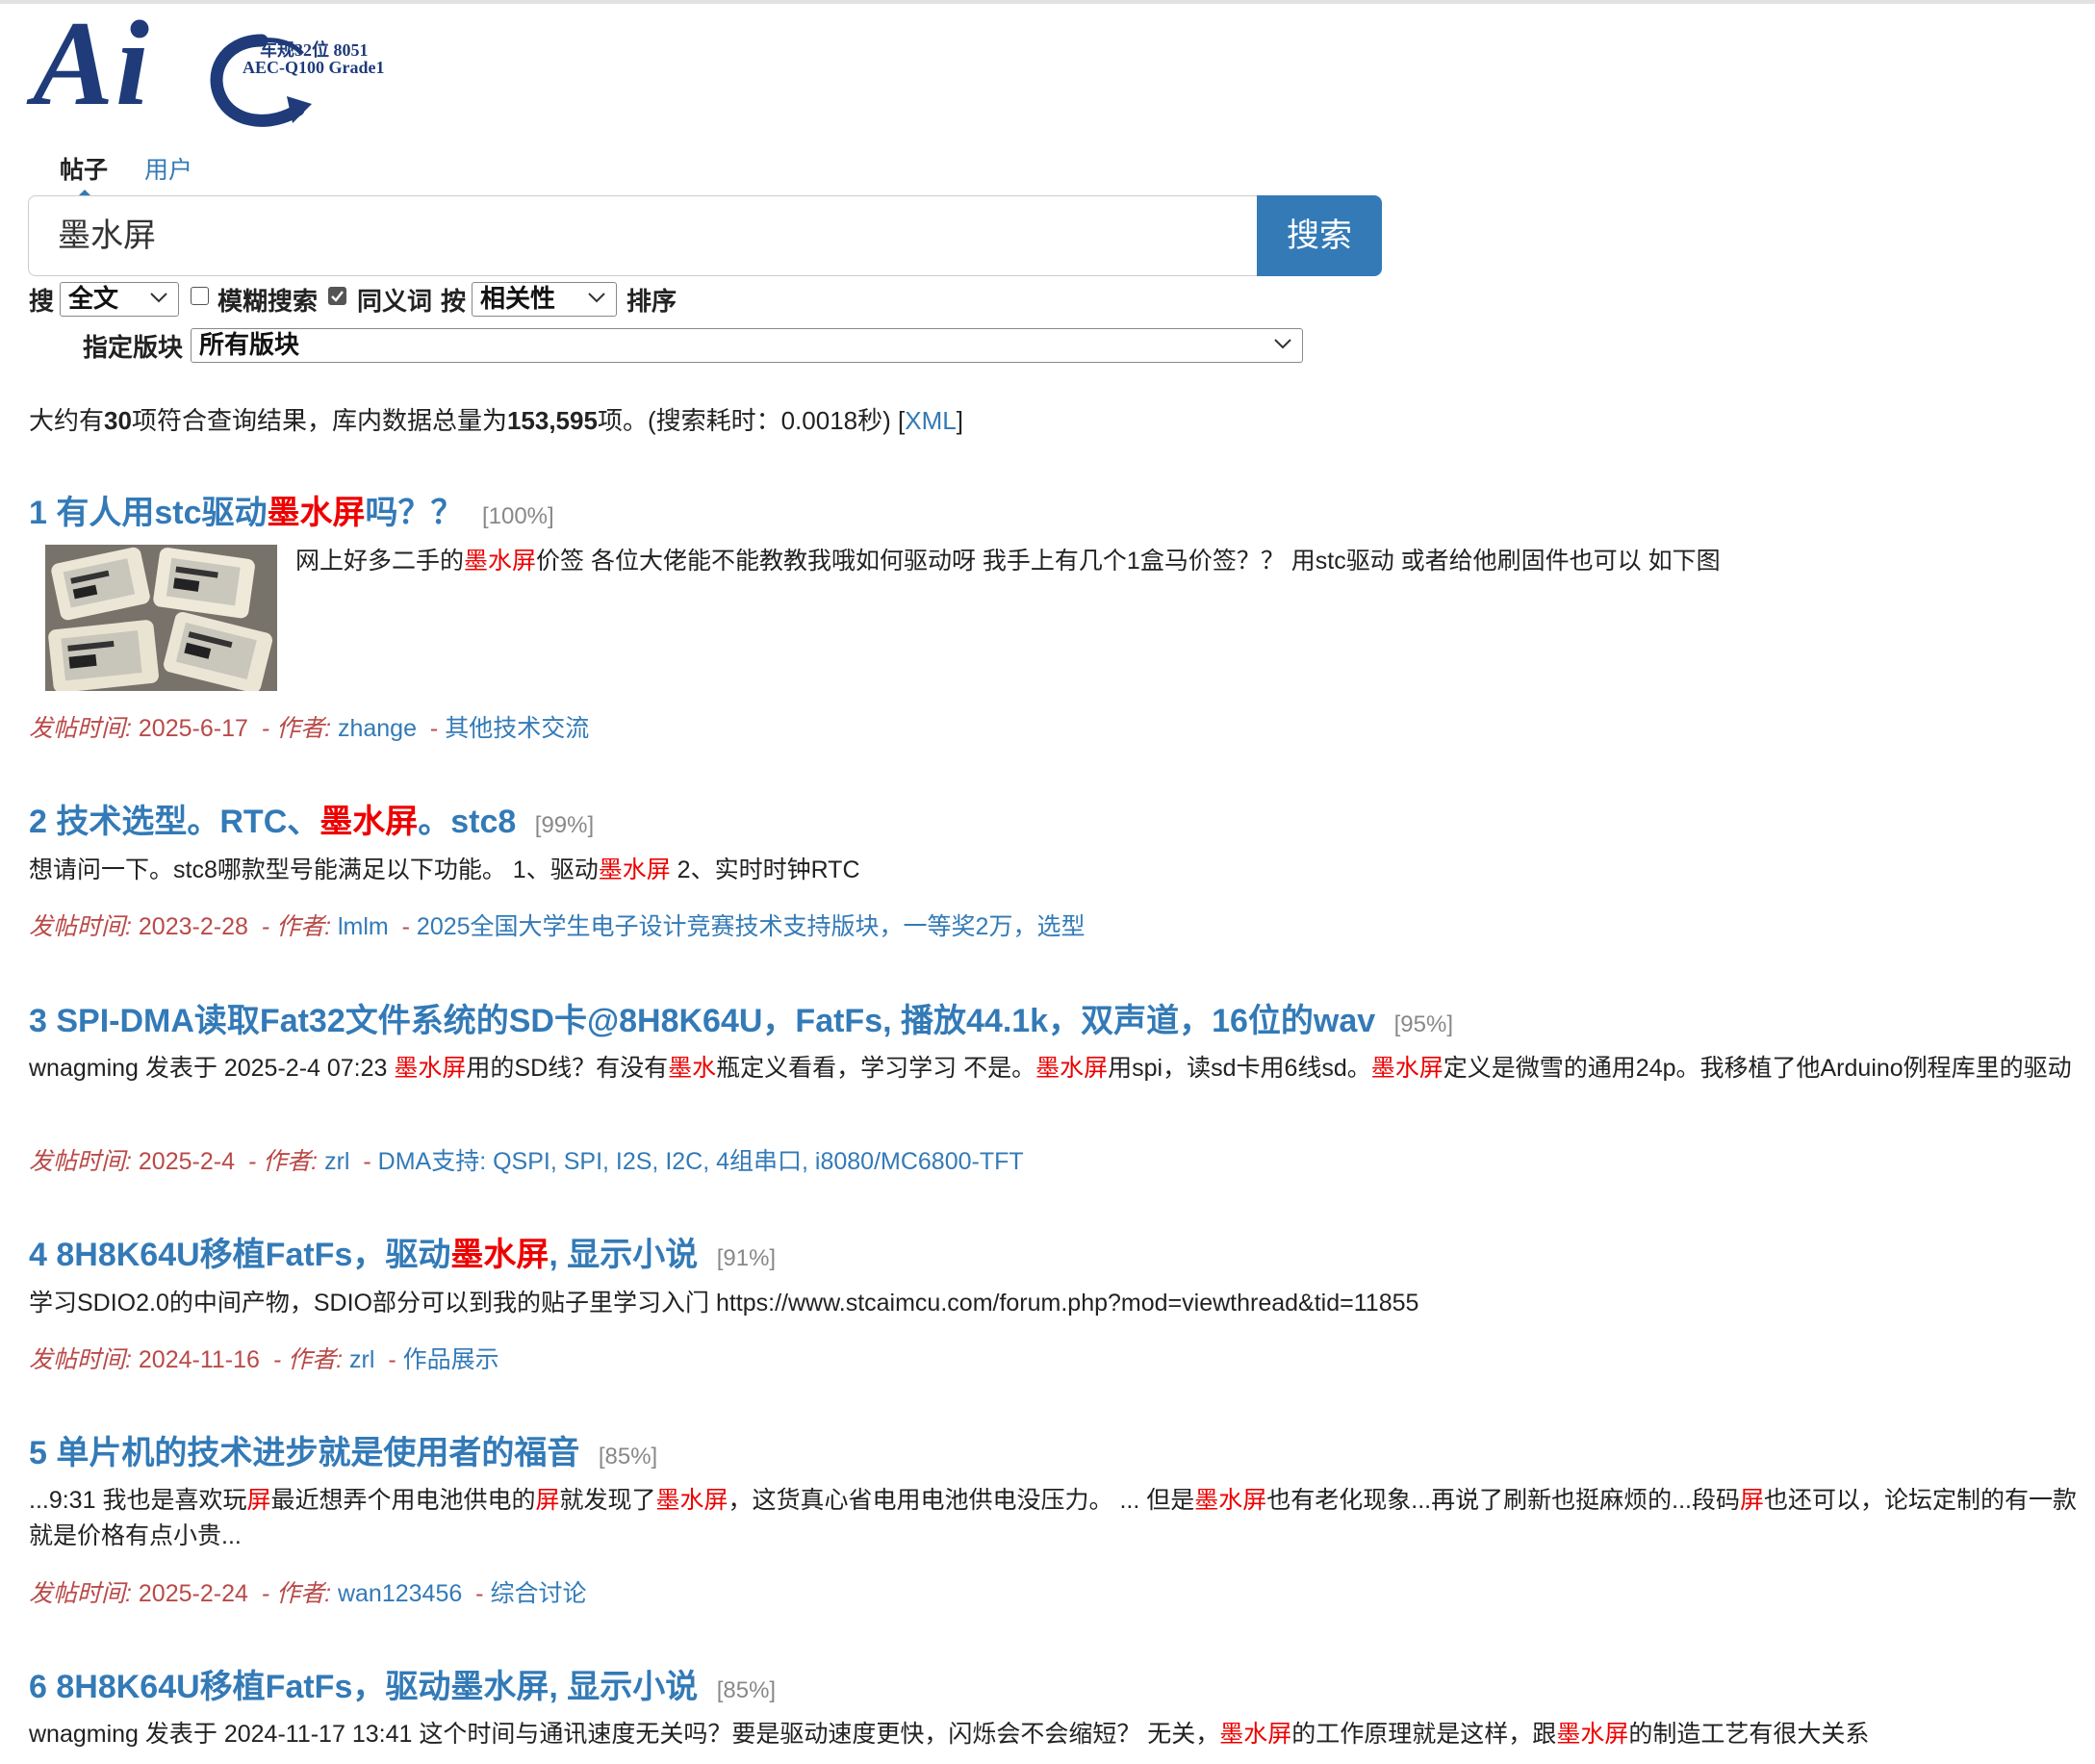 This screenshot has width=2095, height=1764. What do you see at coordinates (188, 822) in the screenshot?
I see `title-part: 技术选型。RTC、` at bounding box center [188, 822].